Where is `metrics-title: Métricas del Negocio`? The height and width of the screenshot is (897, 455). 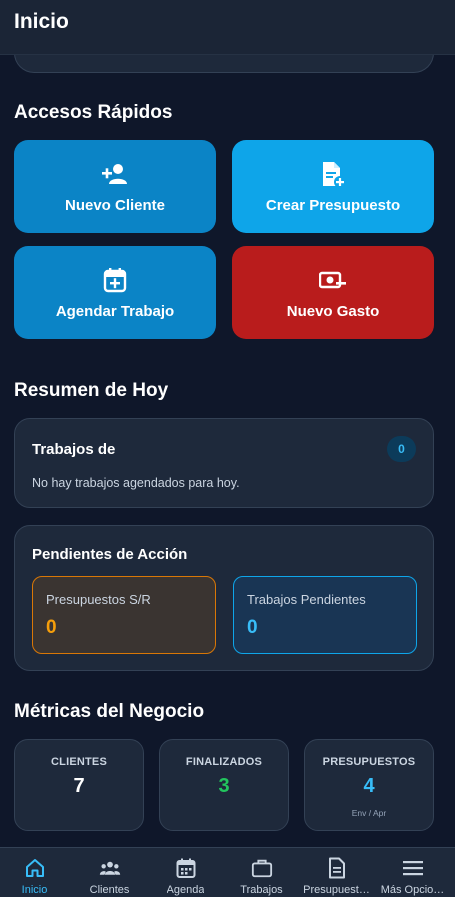
metrics-title: Métricas del Negocio is located at coordinates (109, 711).